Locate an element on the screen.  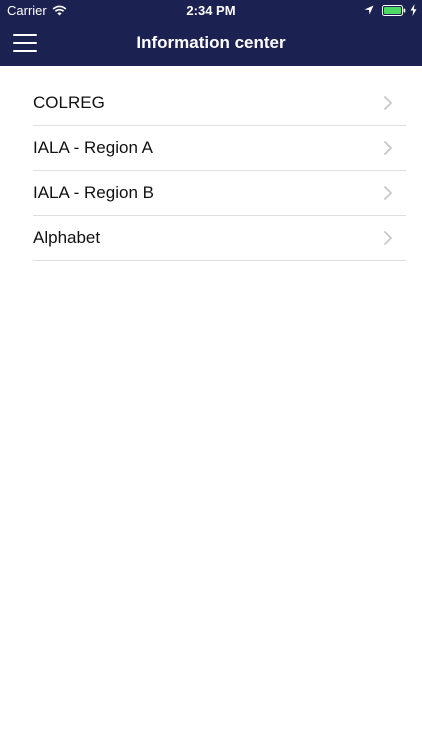
battery-icon is located at coordinates (394, 10).